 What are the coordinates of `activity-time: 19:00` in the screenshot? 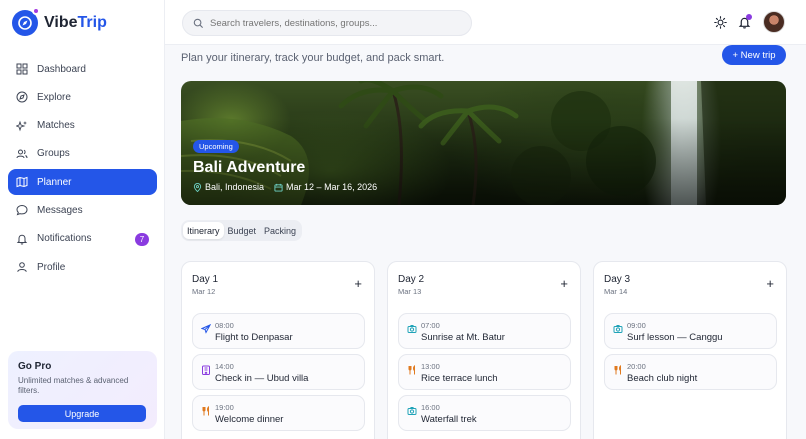 It's located at (224, 407).